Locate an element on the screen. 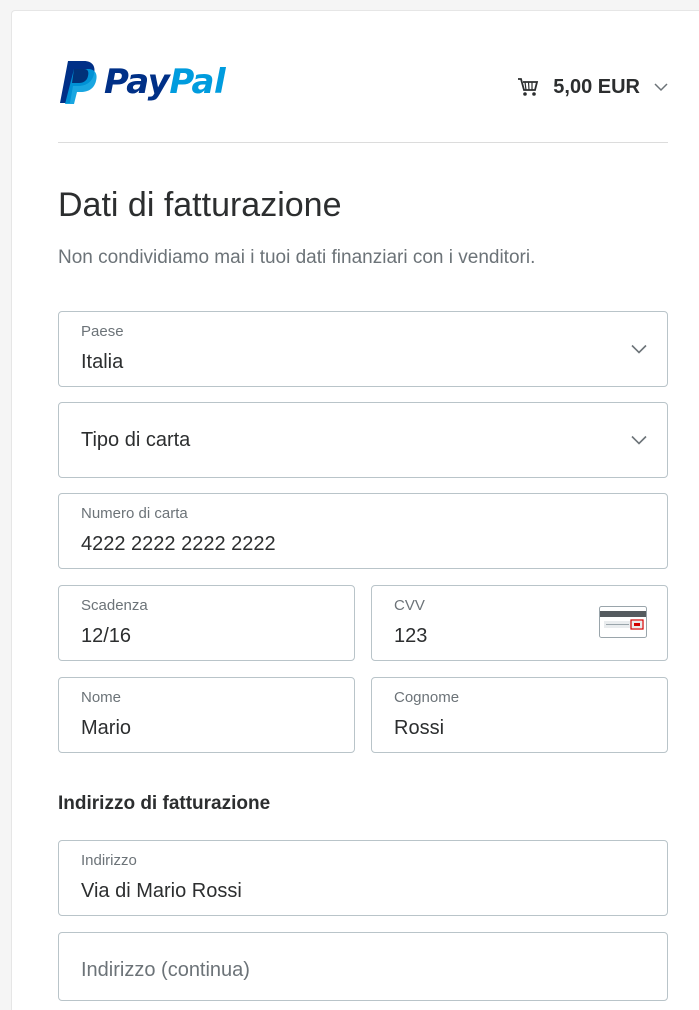 The height and width of the screenshot is (1010, 699). logo-pay: Pay is located at coordinates (137, 82).